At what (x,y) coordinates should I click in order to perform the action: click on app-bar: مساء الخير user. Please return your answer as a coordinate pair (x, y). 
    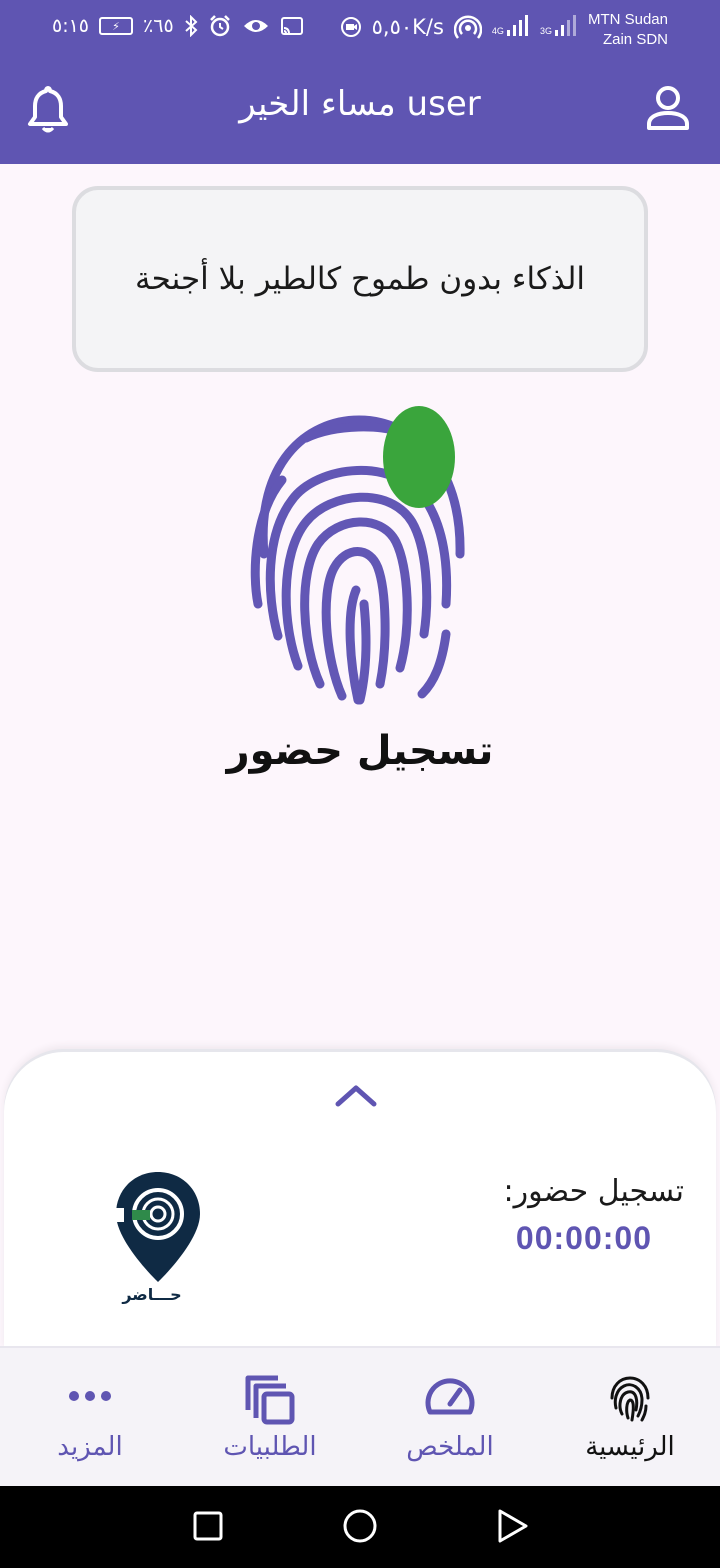
    Looking at the image, I should click on (360, 110).